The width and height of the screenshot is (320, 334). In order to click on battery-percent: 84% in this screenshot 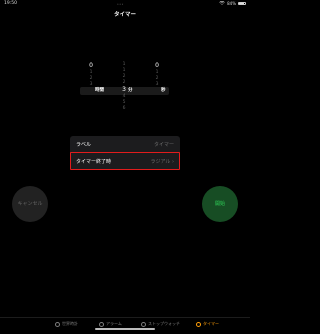, I will do `click(231, 3)`.